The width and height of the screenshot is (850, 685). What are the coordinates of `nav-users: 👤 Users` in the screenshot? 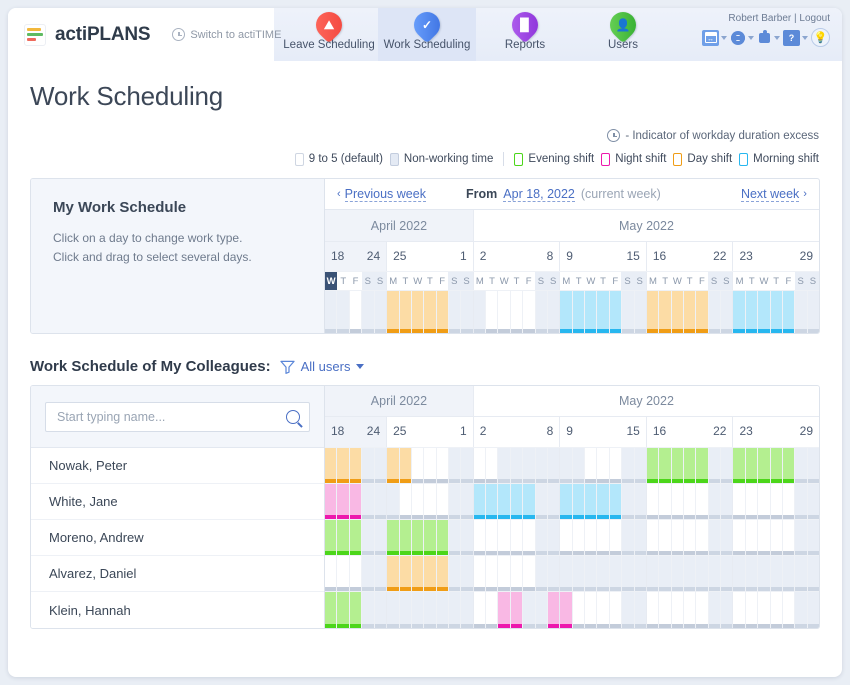 It's located at (623, 34).